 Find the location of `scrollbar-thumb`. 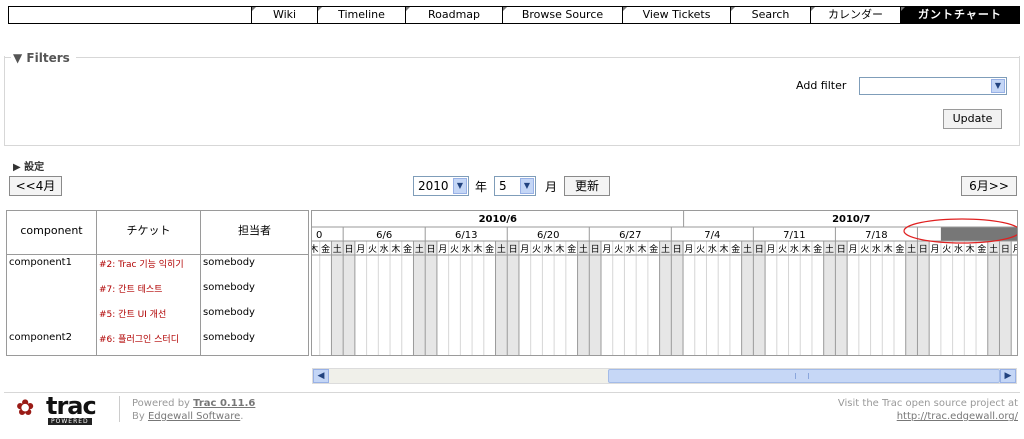

scrollbar-thumb is located at coordinates (804, 376).